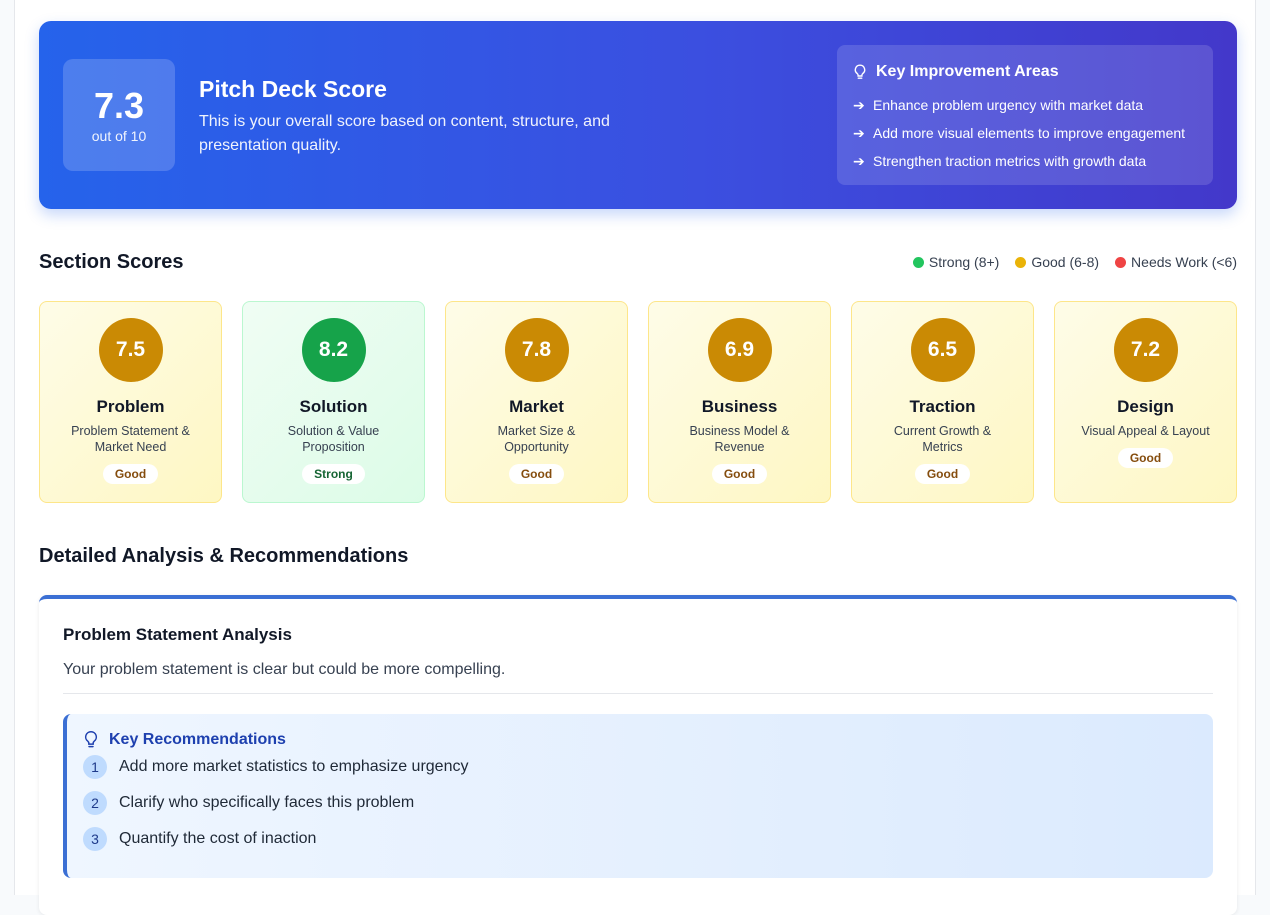 This screenshot has width=1270, height=915. I want to click on score-legend: Strong (8+) Good (6-8) Needs Work (<6), so click(1067, 262).